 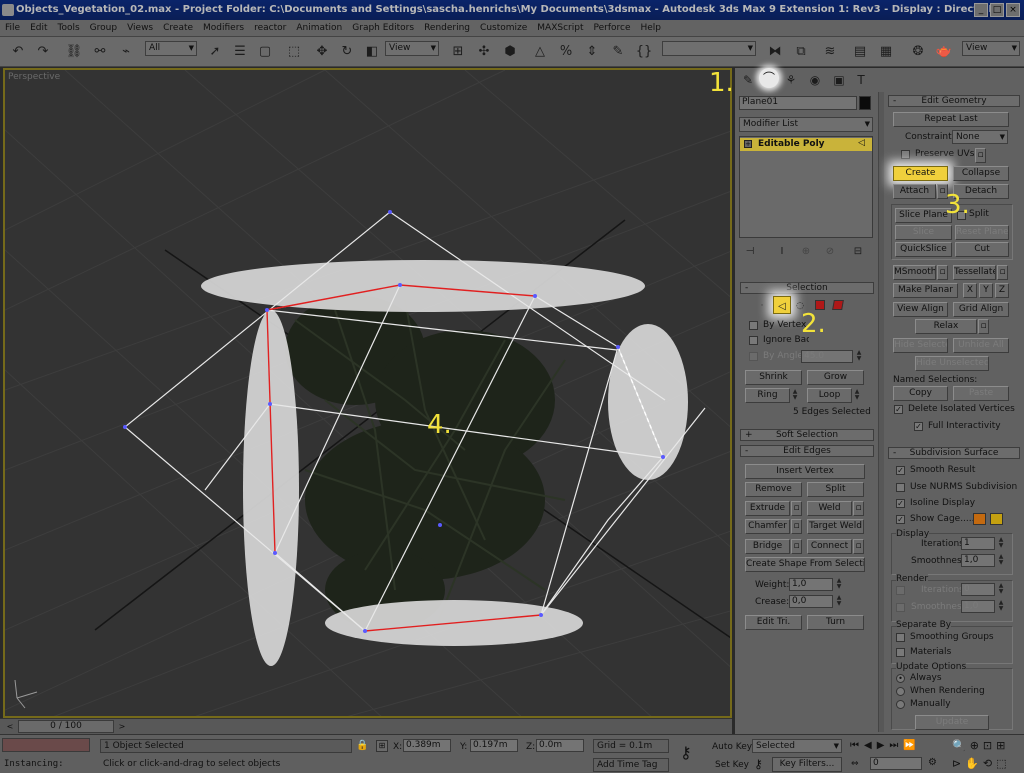 I want to click on lock-selection-icon: 🔒, so click(x=362, y=745).